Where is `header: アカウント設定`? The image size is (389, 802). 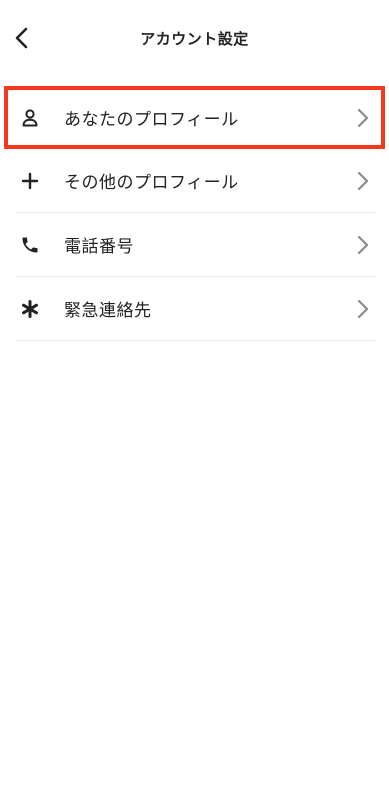 header: アカウント設定 is located at coordinates (194, 40).